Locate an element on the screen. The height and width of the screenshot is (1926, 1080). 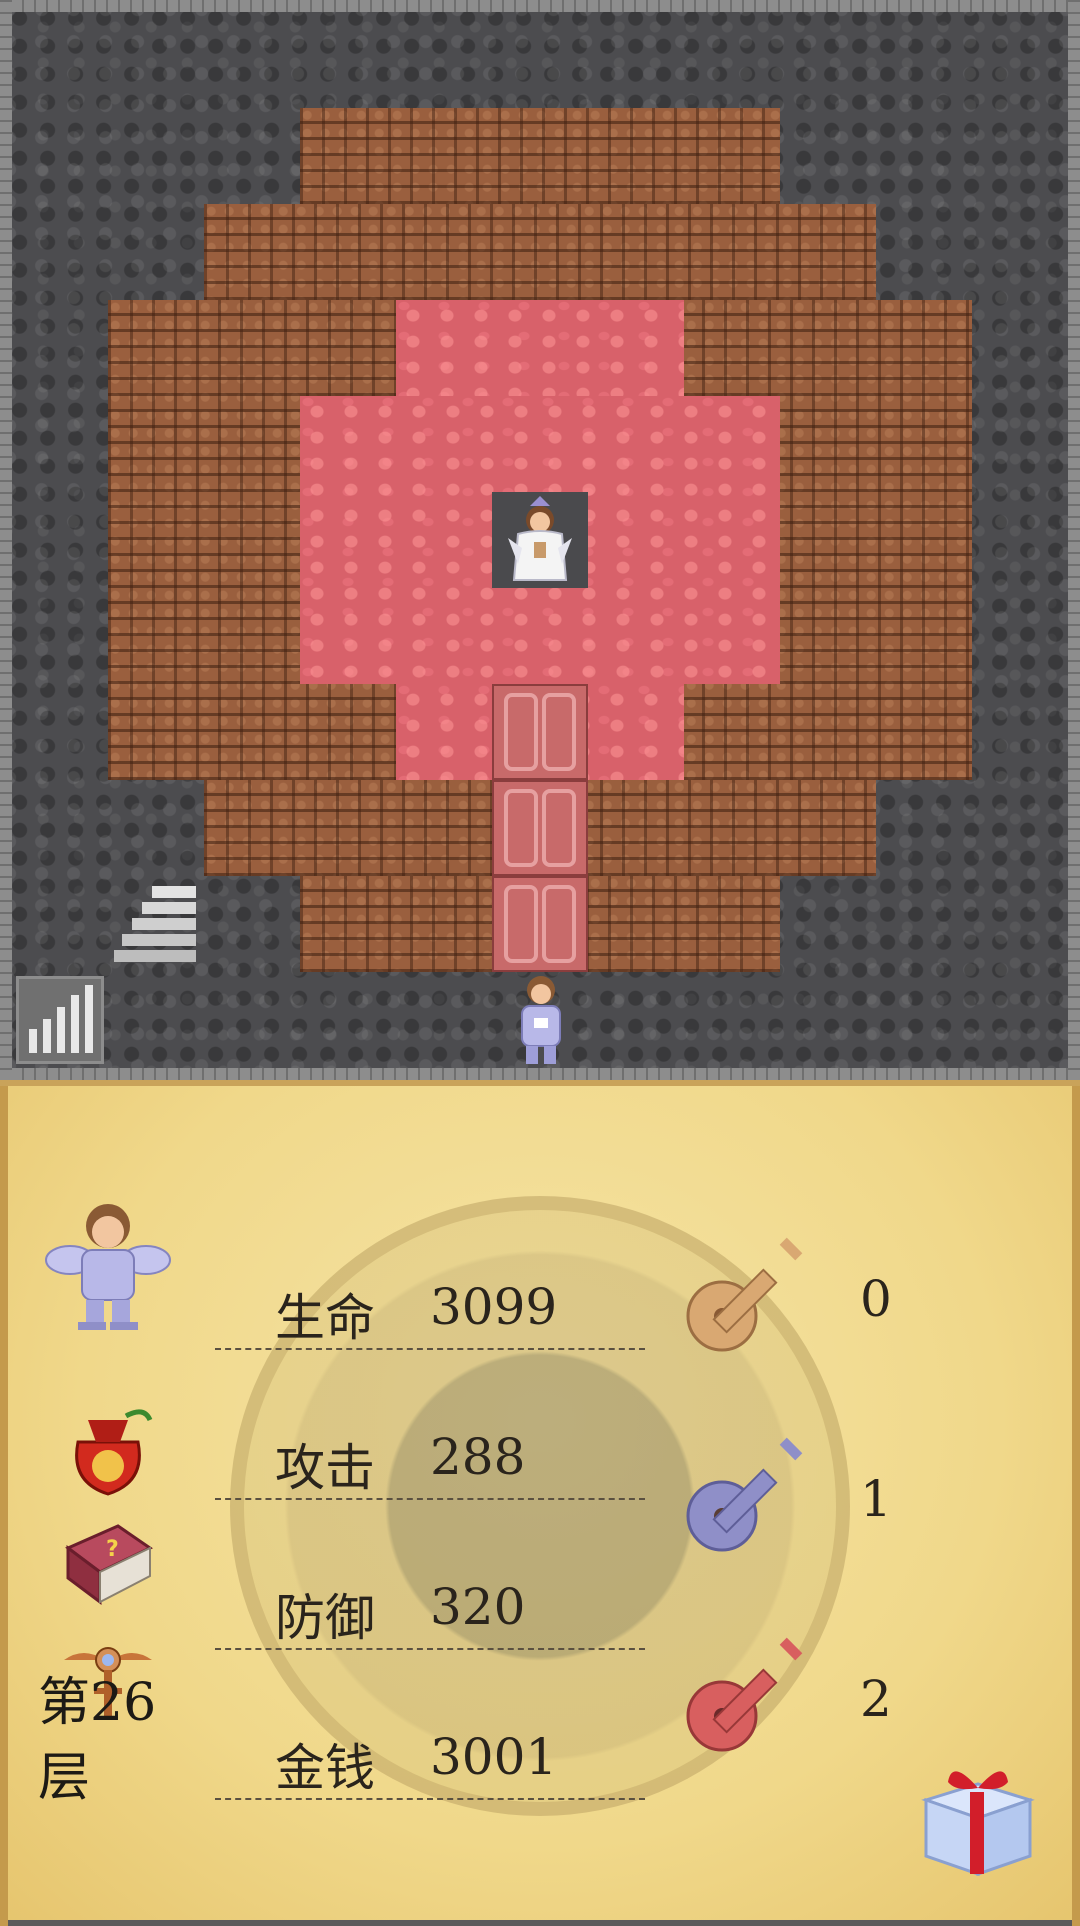
stat-value: 288 is located at coordinates (478, 1457).